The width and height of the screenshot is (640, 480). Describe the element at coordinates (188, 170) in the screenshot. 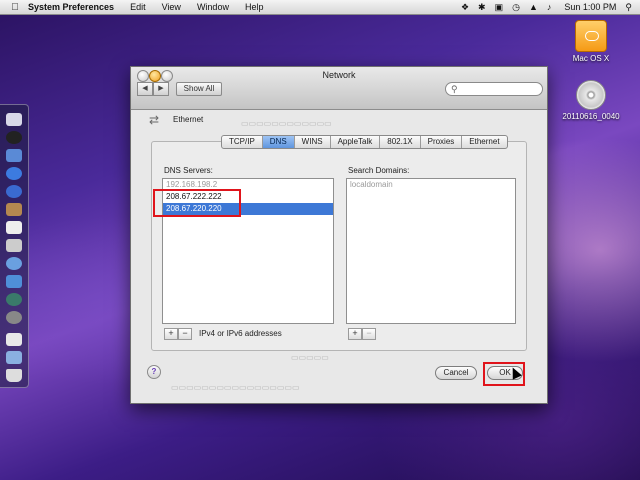

I see `dns-servers-label: DNS Servers:` at that location.